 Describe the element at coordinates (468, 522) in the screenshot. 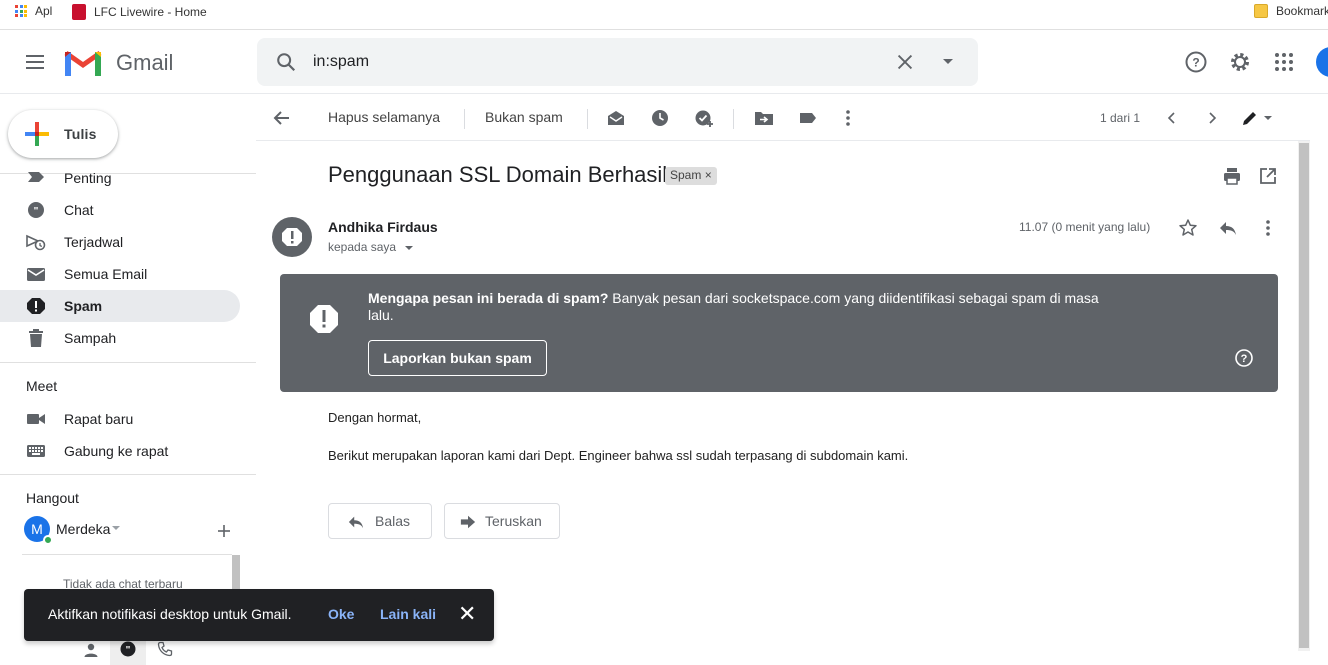

I see `forward-icon` at that location.